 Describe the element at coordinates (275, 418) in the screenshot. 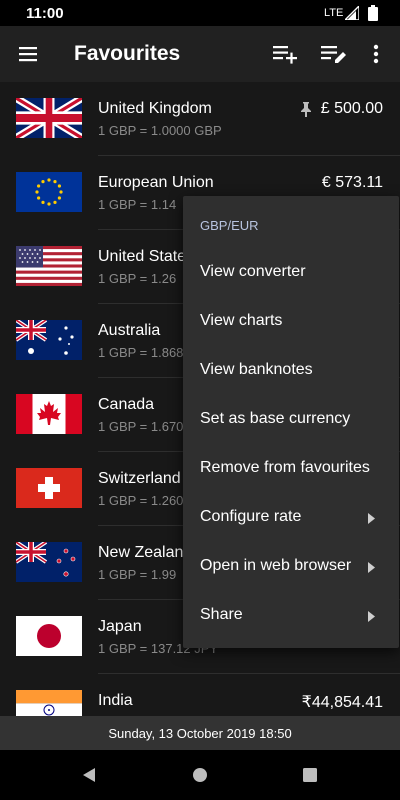

I see `menu-item-label: Set as base currency` at that location.